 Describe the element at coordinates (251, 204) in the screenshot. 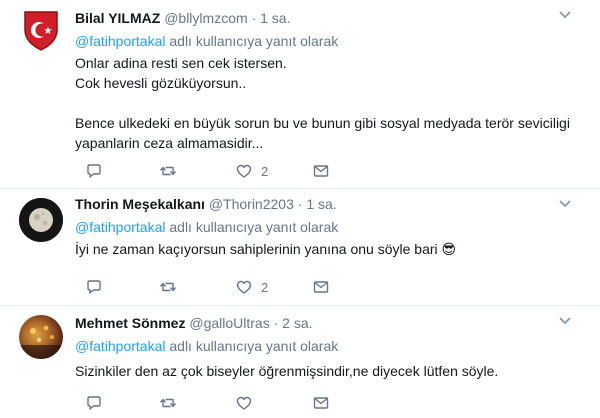

I see `user-handle: @Thorin2203` at that location.